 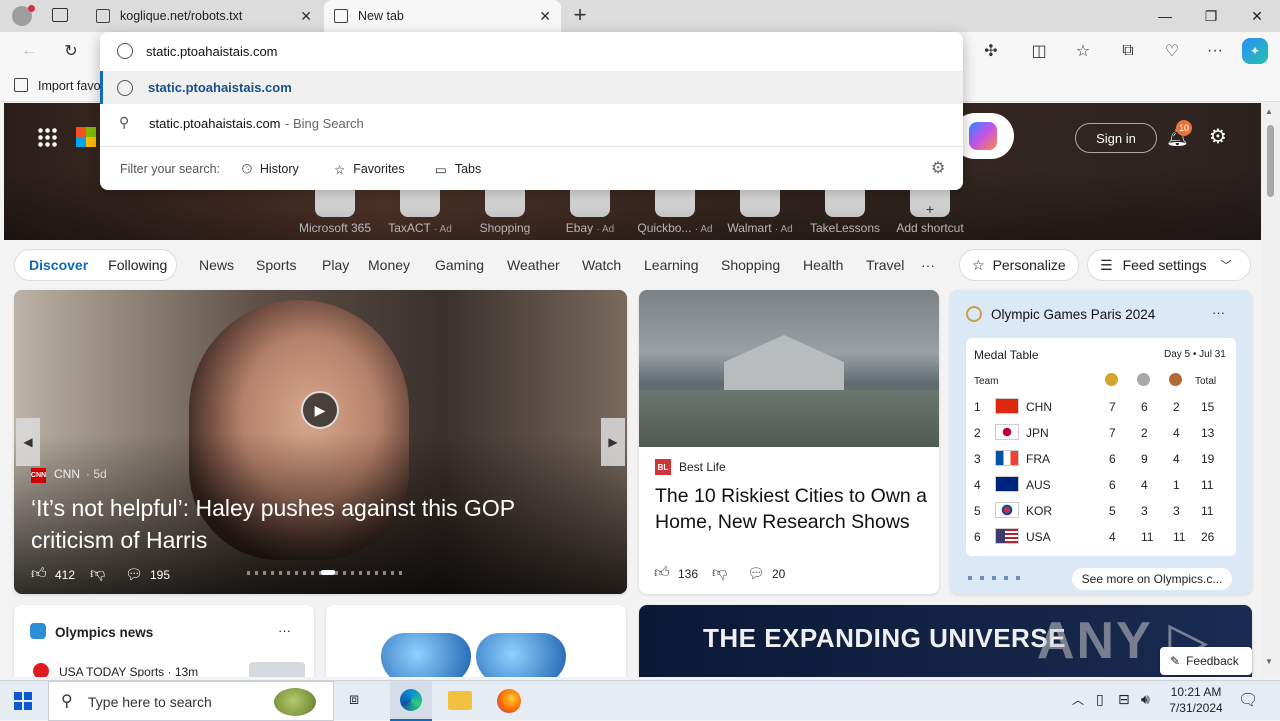 What do you see at coordinates (996, 578) in the screenshot?
I see `widget-page-dots` at bounding box center [996, 578].